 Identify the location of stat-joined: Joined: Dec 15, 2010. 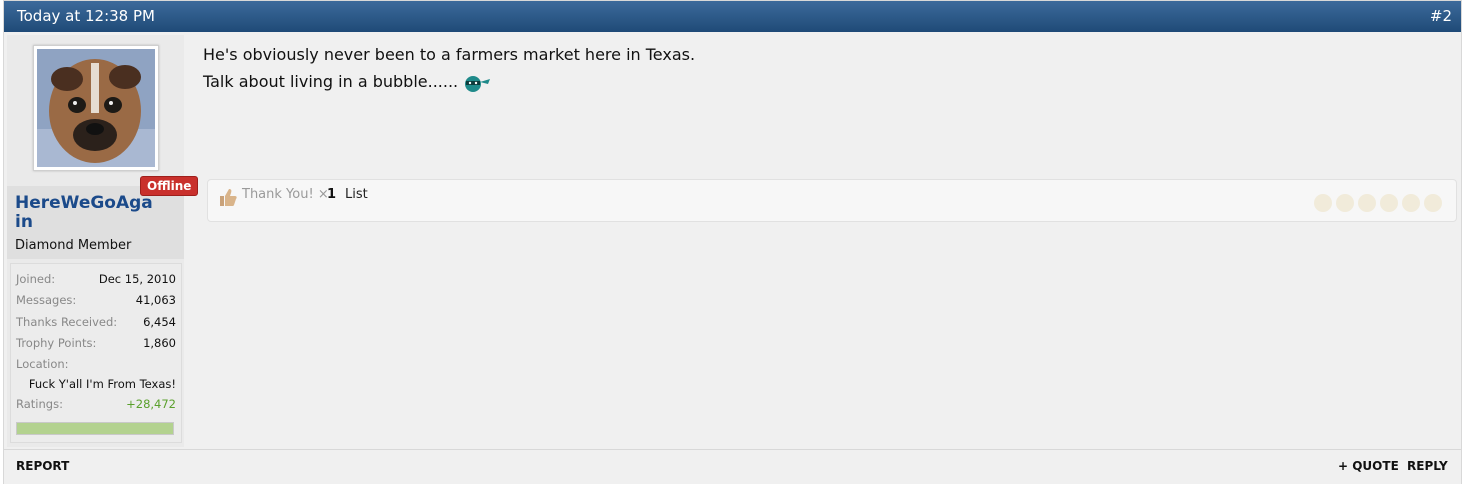
(96, 279).